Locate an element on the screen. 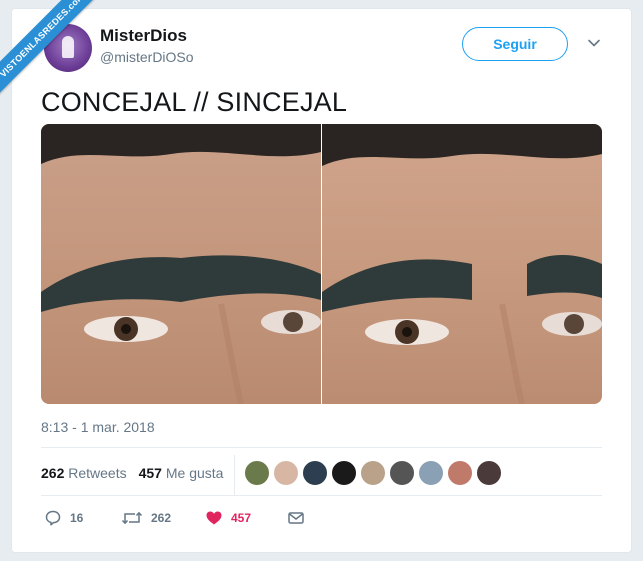 Image resolution: width=643 pixels, height=561 pixels. retweet-icon is located at coordinates (132, 518).